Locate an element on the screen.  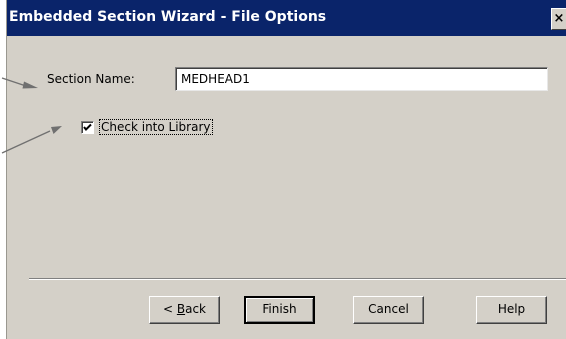
callout-arrow-section-name is located at coordinates (19, 83).